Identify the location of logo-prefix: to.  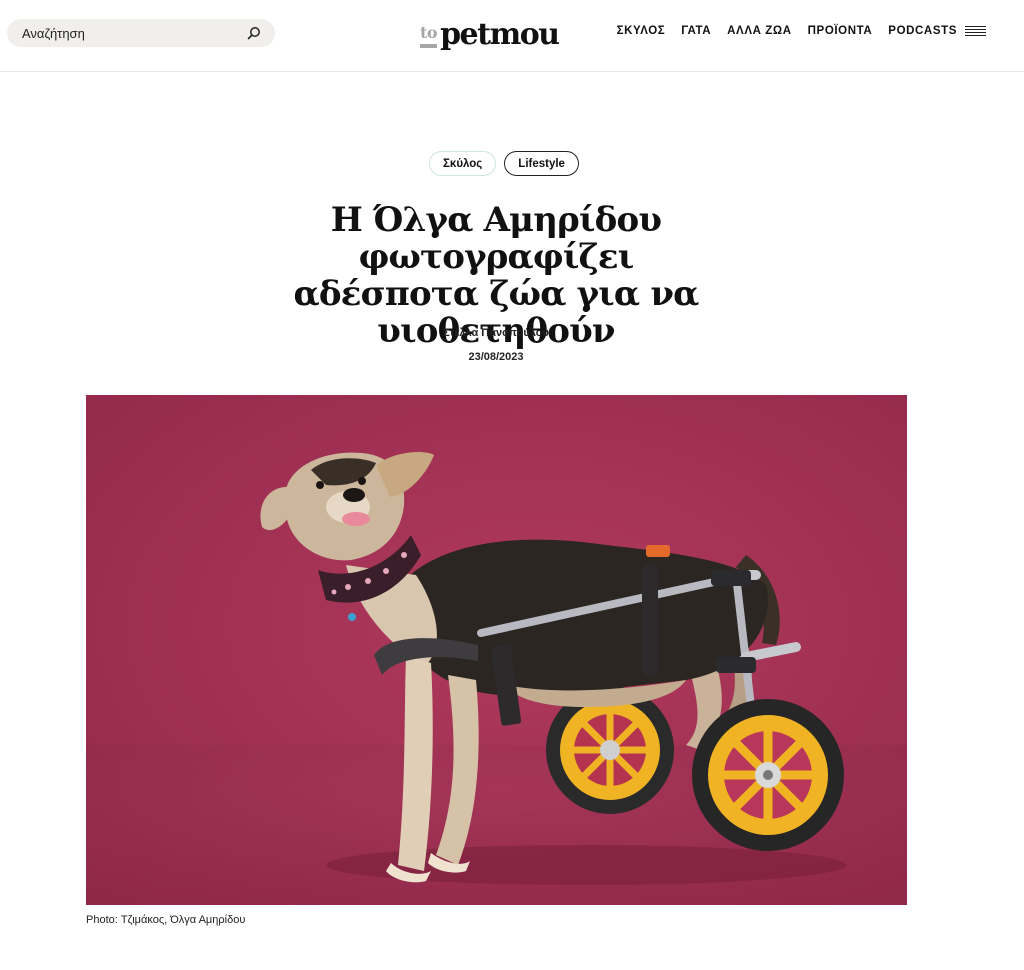
(429, 35).